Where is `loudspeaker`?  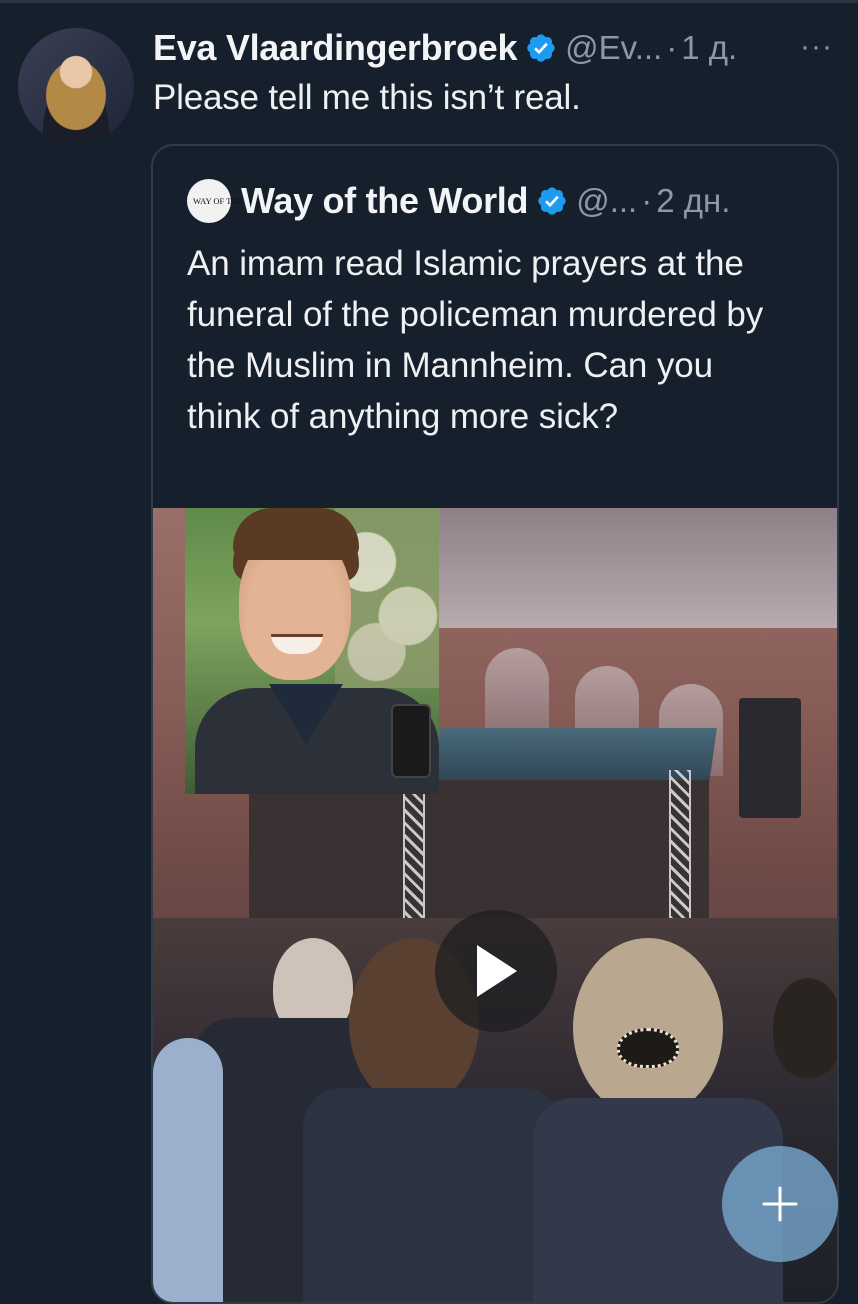 loudspeaker is located at coordinates (770, 758).